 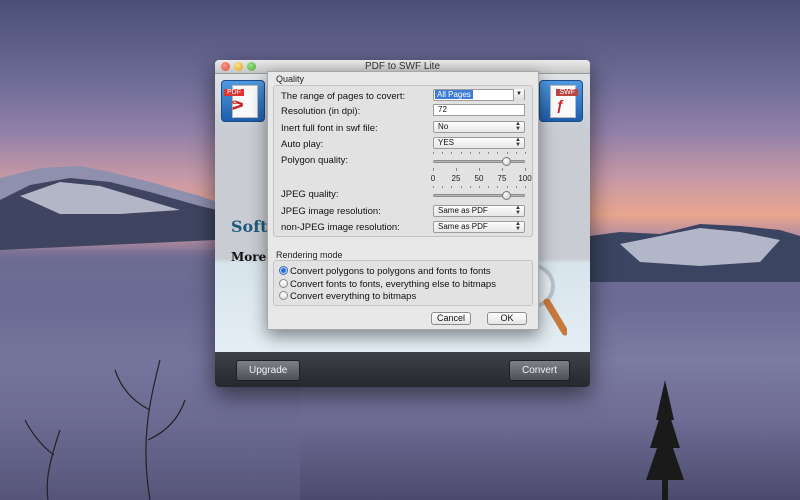 What do you see at coordinates (446, 142) in the screenshot?
I see `auto-play-value: YES` at bounding box center [446, 142].